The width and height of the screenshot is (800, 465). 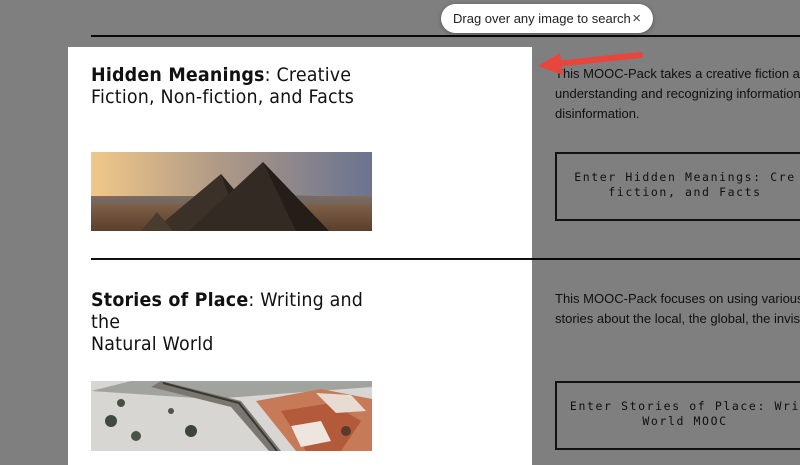 What do you see at coordinates (590, 63) in the screenshot?
I see `arrow-icon` at bounding box center [590, 63].